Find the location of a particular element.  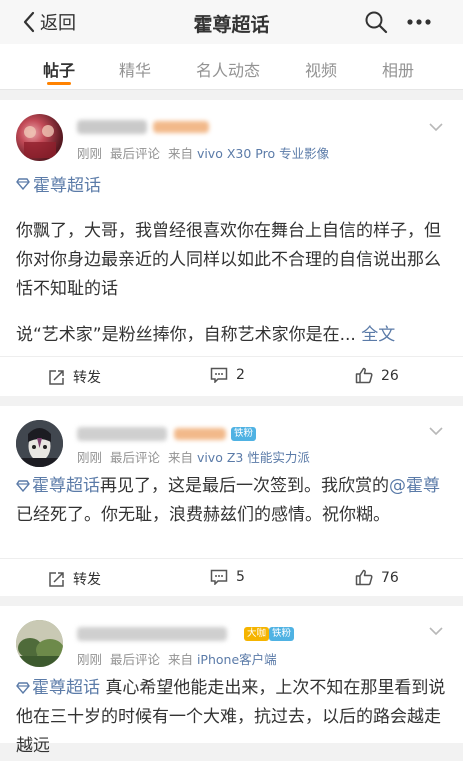

like-count: 76 is located at coordinates (390, 577).